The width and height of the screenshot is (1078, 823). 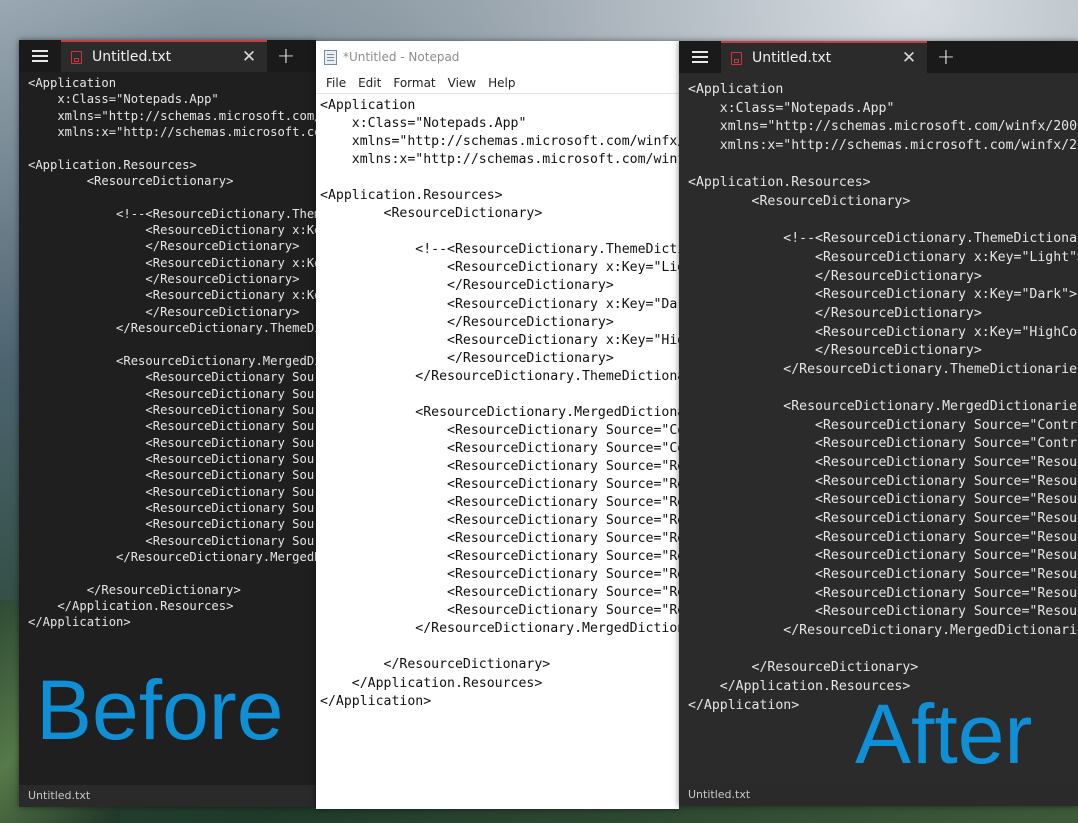 What do you see at coordinates (336, 83) in the screenshot?
I see `menu-file: File` at bounding box center [336, 83].